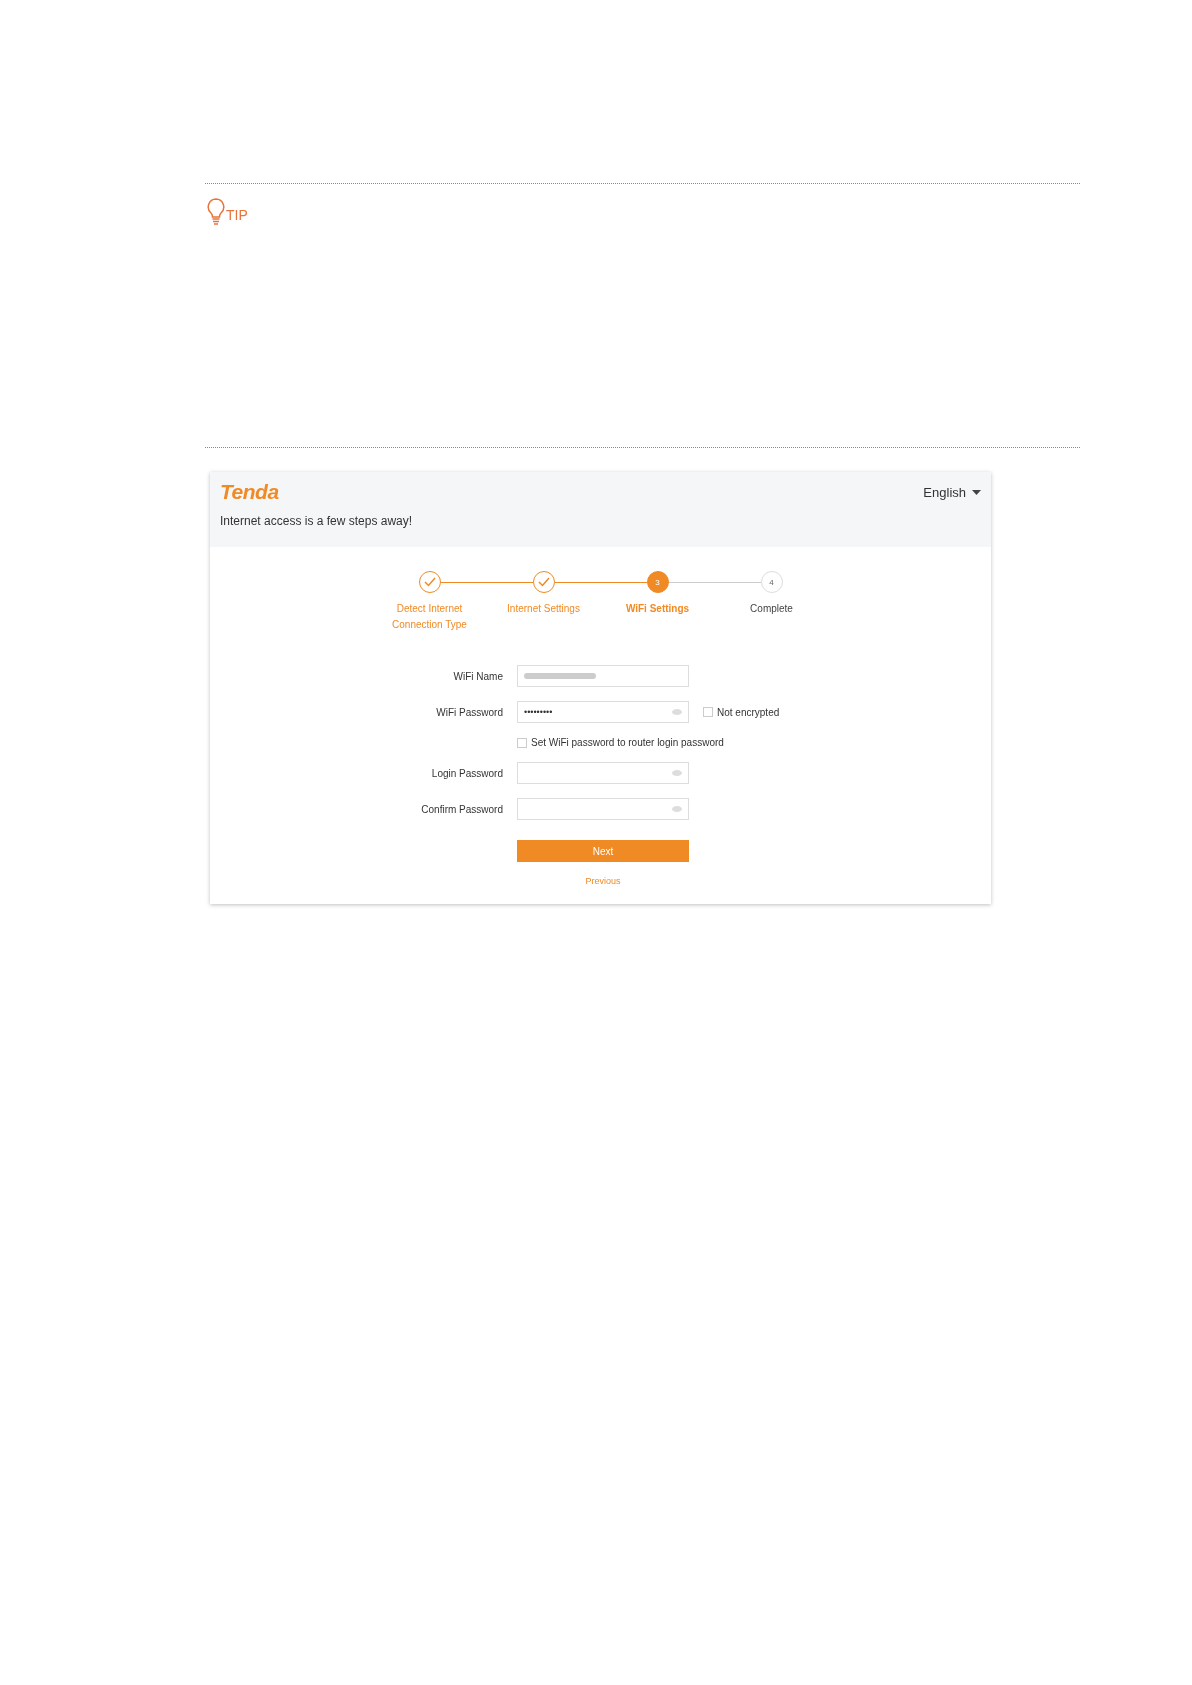 The width and height of the screenshot is (1192, 1685). I want to click on tip-label: TIP, so click(237, 215).